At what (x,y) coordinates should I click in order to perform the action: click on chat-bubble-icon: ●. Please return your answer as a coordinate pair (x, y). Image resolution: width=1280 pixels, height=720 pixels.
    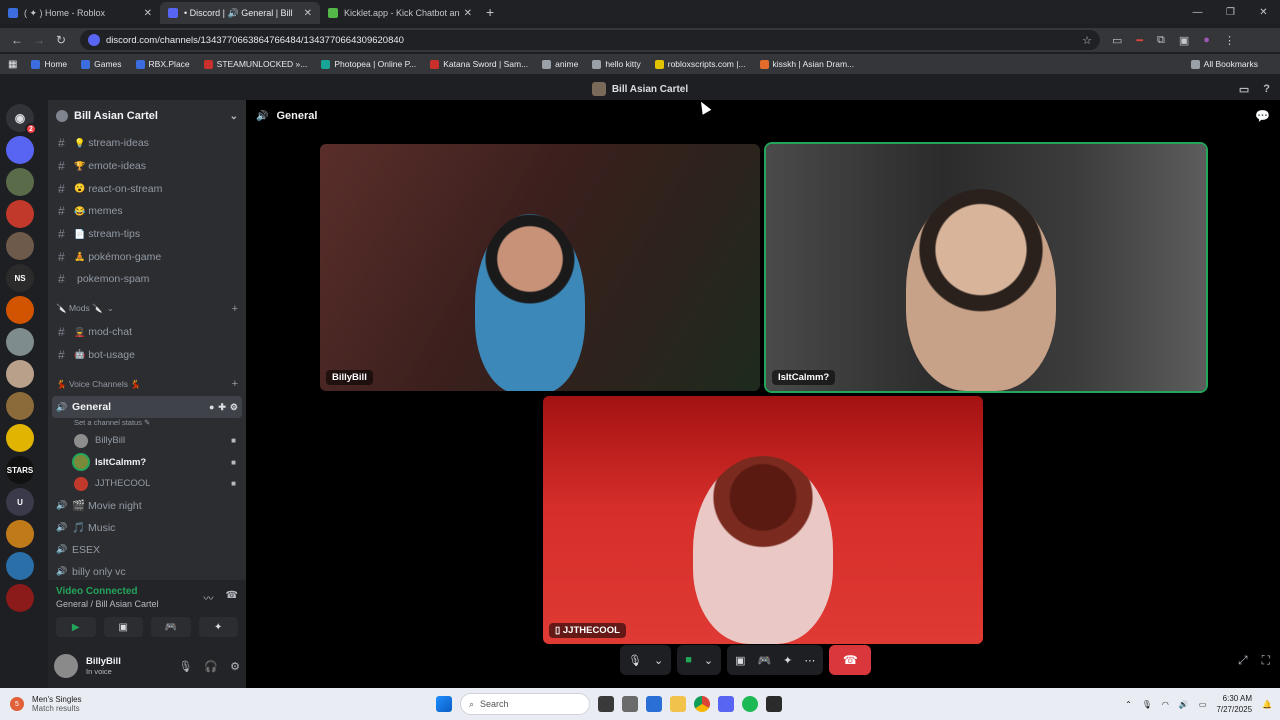
    Looking at the image, I should click on (211, 407).